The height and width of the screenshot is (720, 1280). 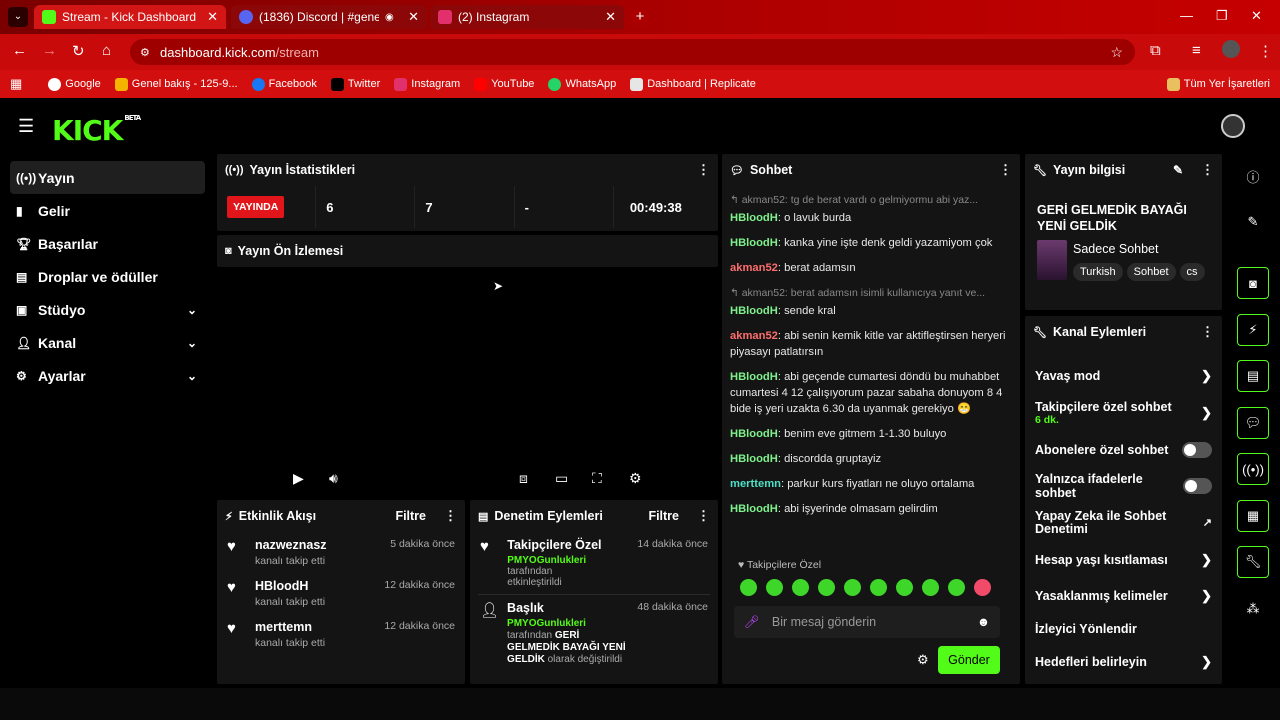 I want to click on followers-chat-item: Takipçilere özel sohbet 6 dk. ❯, so click(x=1123, y=413).